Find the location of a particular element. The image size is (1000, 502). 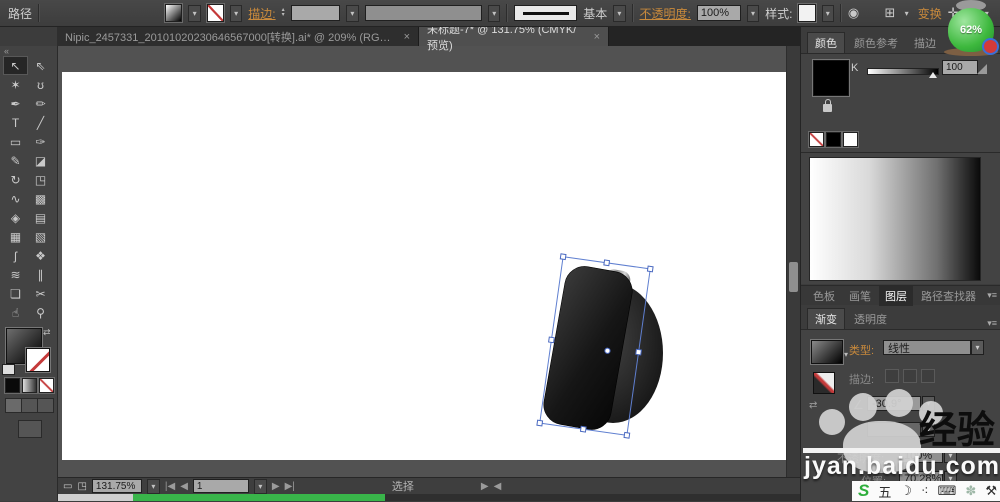

keyboard-icon: ⌨ is located at coordinates (947, 491).